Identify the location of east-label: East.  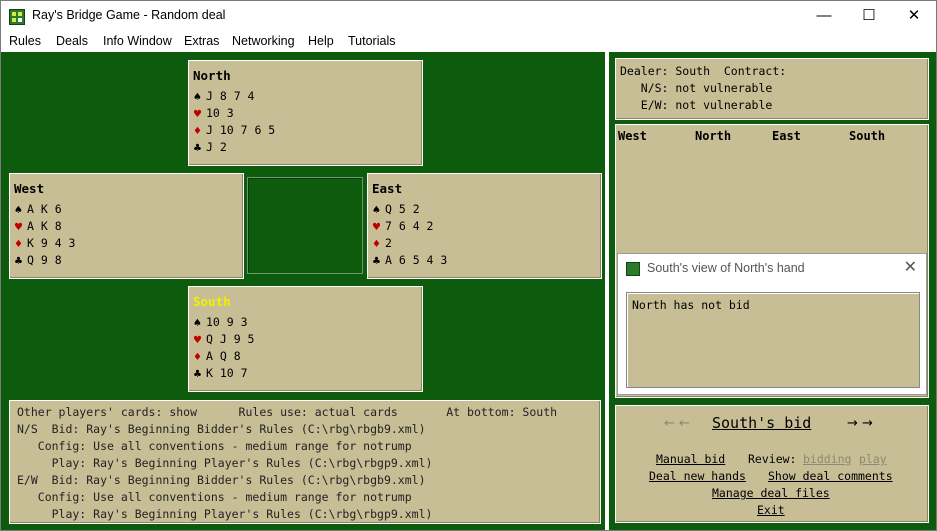
(387, 188).